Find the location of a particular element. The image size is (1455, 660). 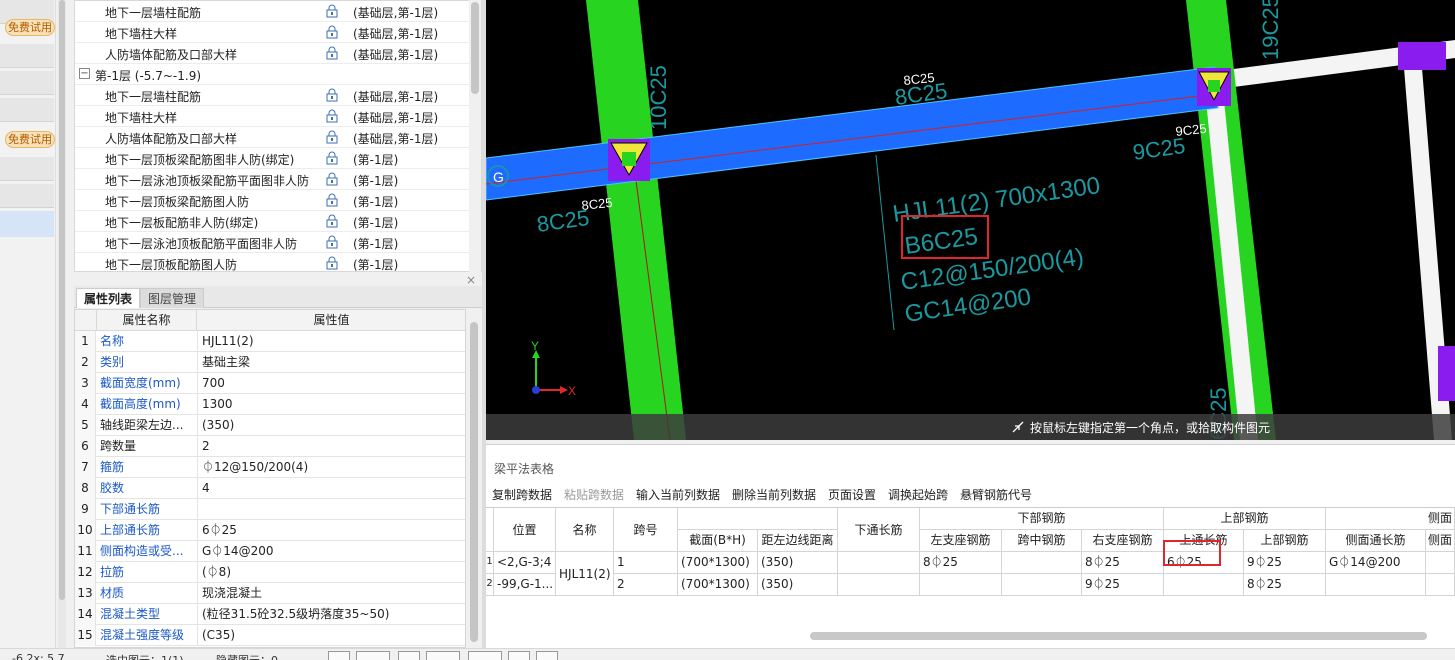

paste-span-button: 粘贴跨数据 is located at coordinates (594, 494).